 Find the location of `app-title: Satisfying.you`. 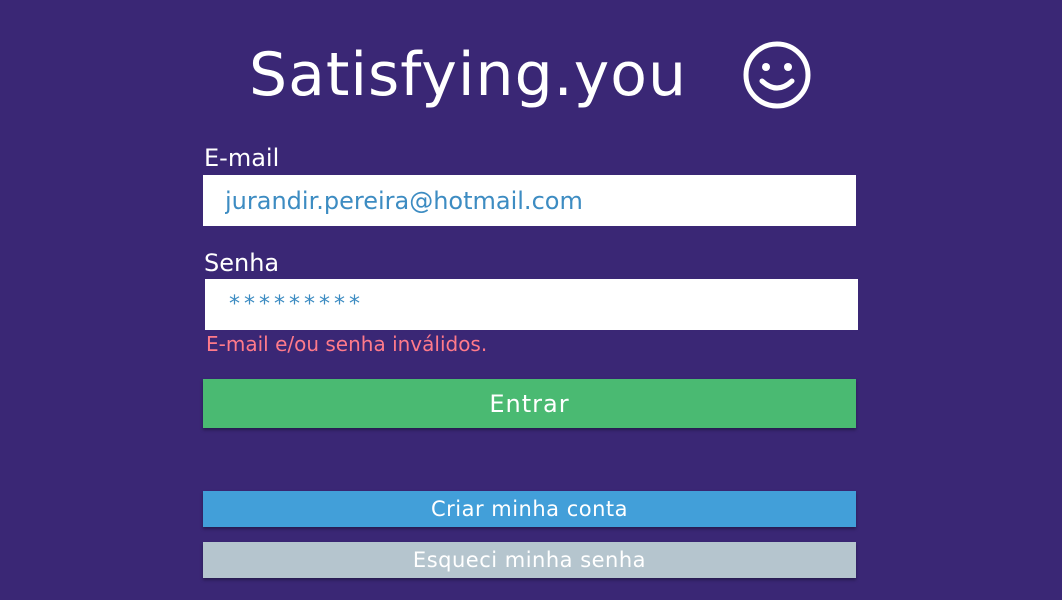

app-title: Satisfying.you is located at coordinates (468, 75).